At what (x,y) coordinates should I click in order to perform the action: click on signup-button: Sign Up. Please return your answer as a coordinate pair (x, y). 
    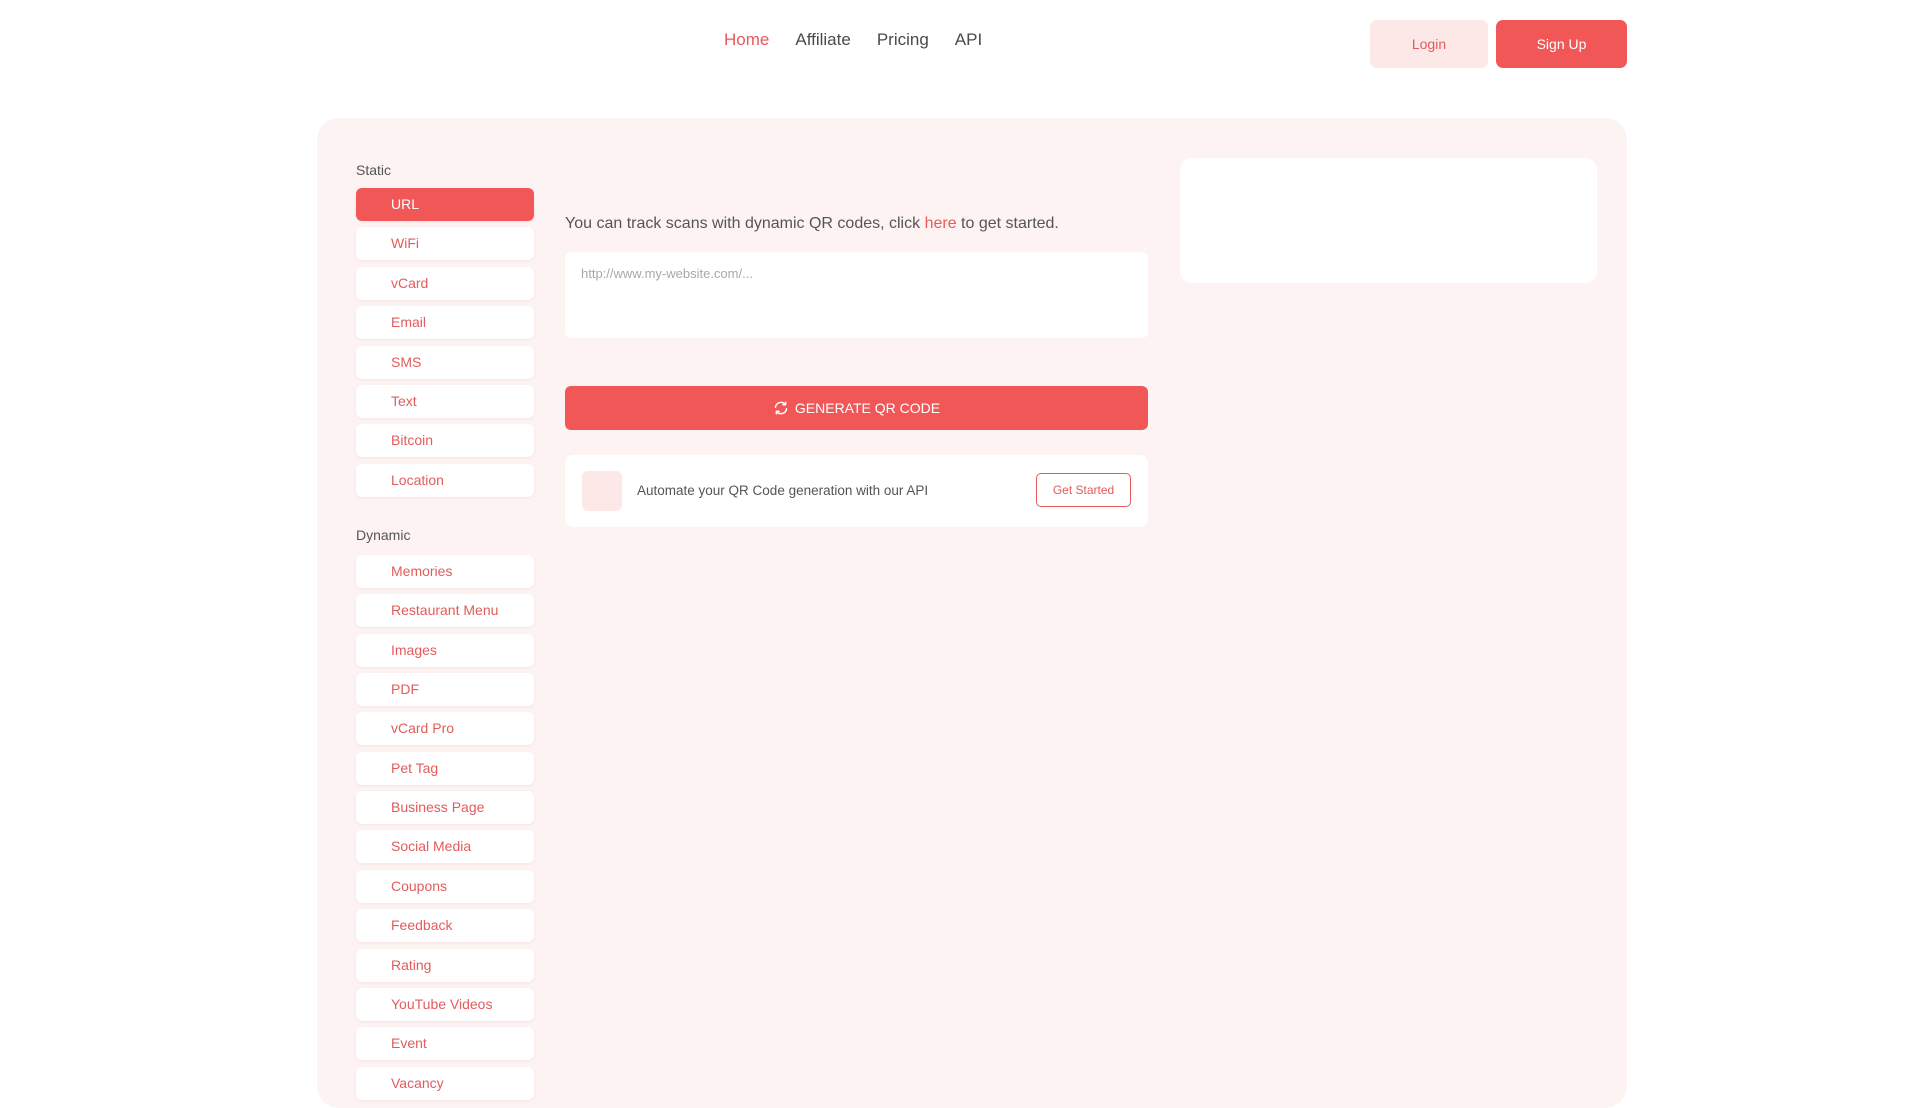
    Looking at the image, I should click on (1561, 44).